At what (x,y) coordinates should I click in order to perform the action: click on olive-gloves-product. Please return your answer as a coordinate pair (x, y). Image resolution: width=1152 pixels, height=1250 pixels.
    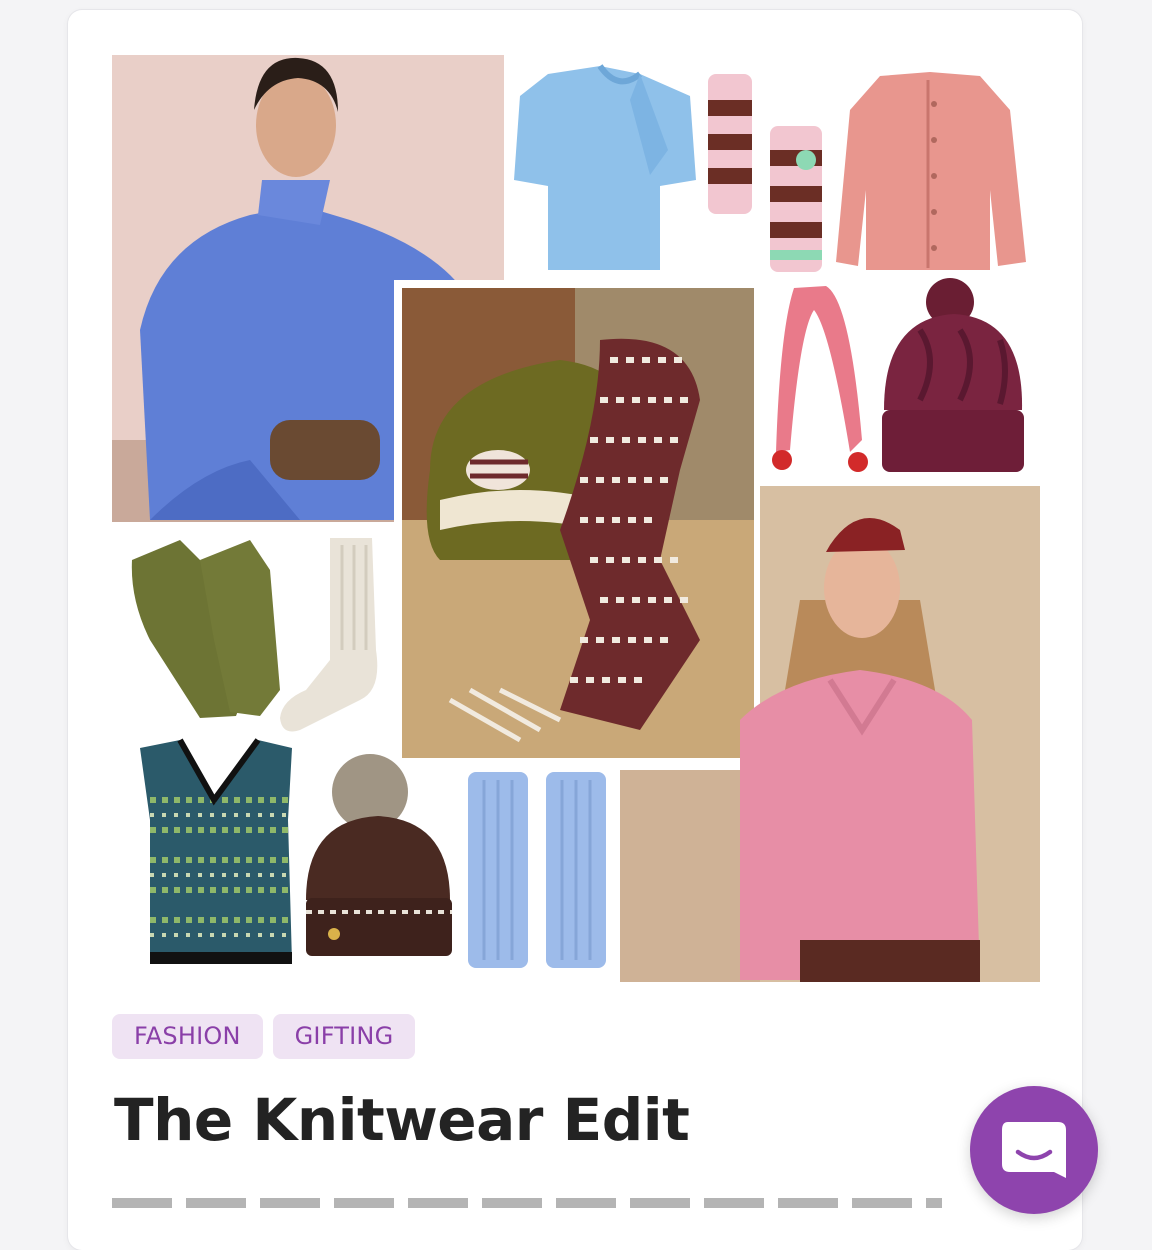
    Looking at the image, I should click on (205, 629).